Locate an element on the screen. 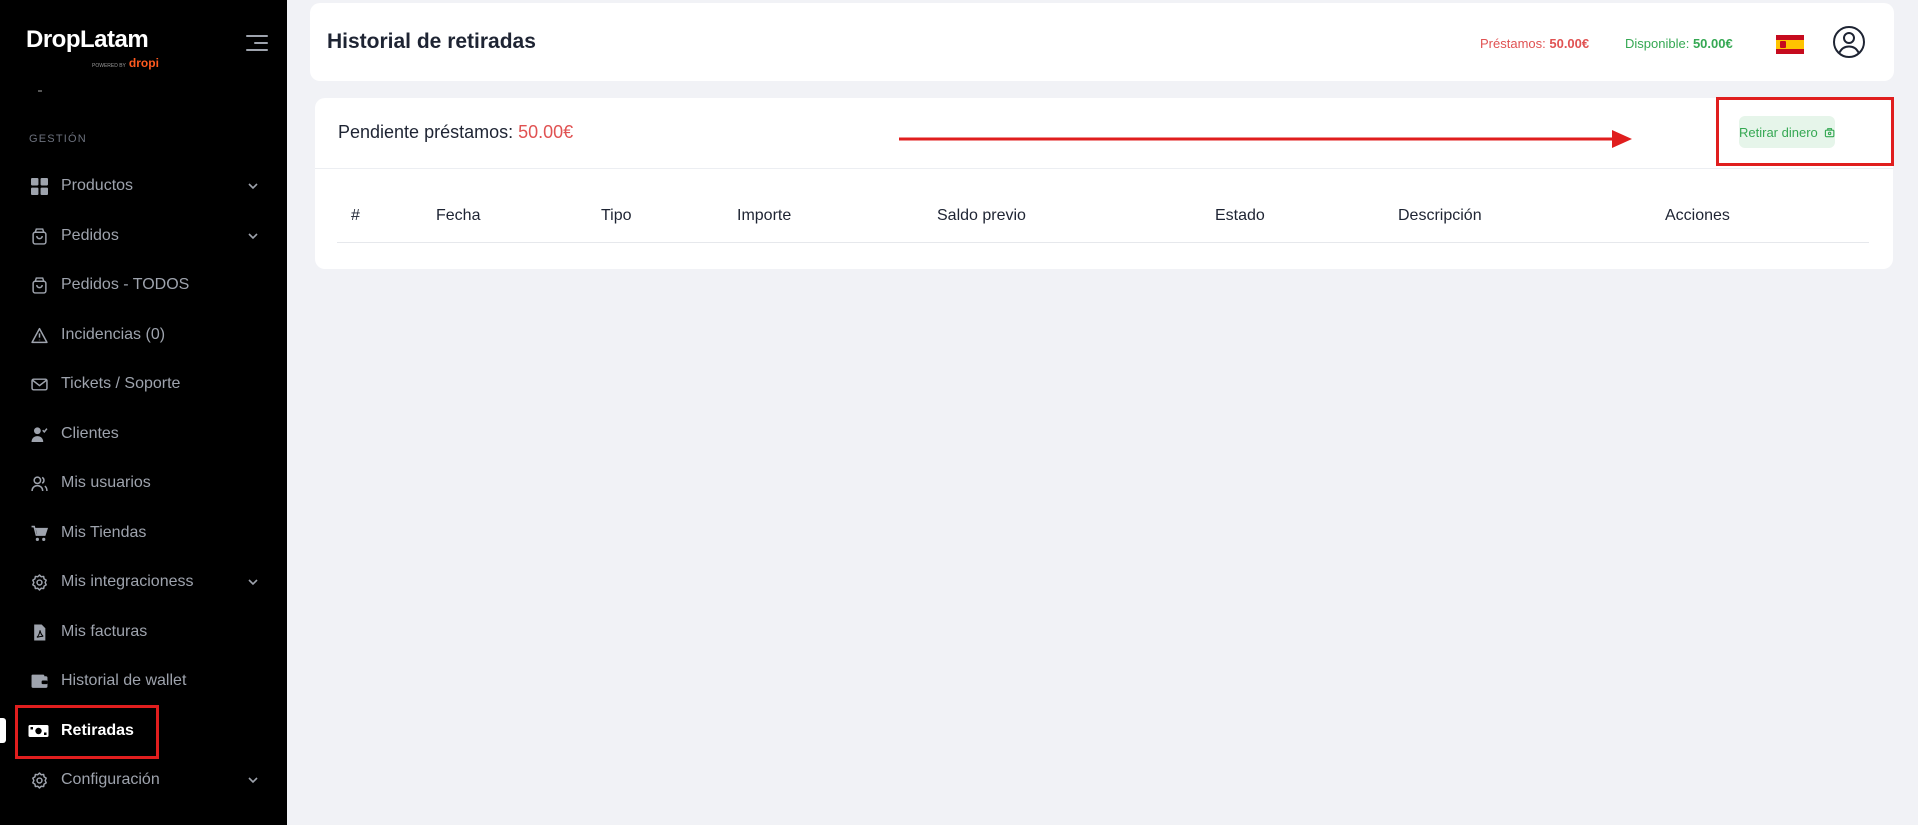 This screenshot has height=825, width=1918. sidebar-item-label: Mis Tiendas is located at coordinates (104, 532).